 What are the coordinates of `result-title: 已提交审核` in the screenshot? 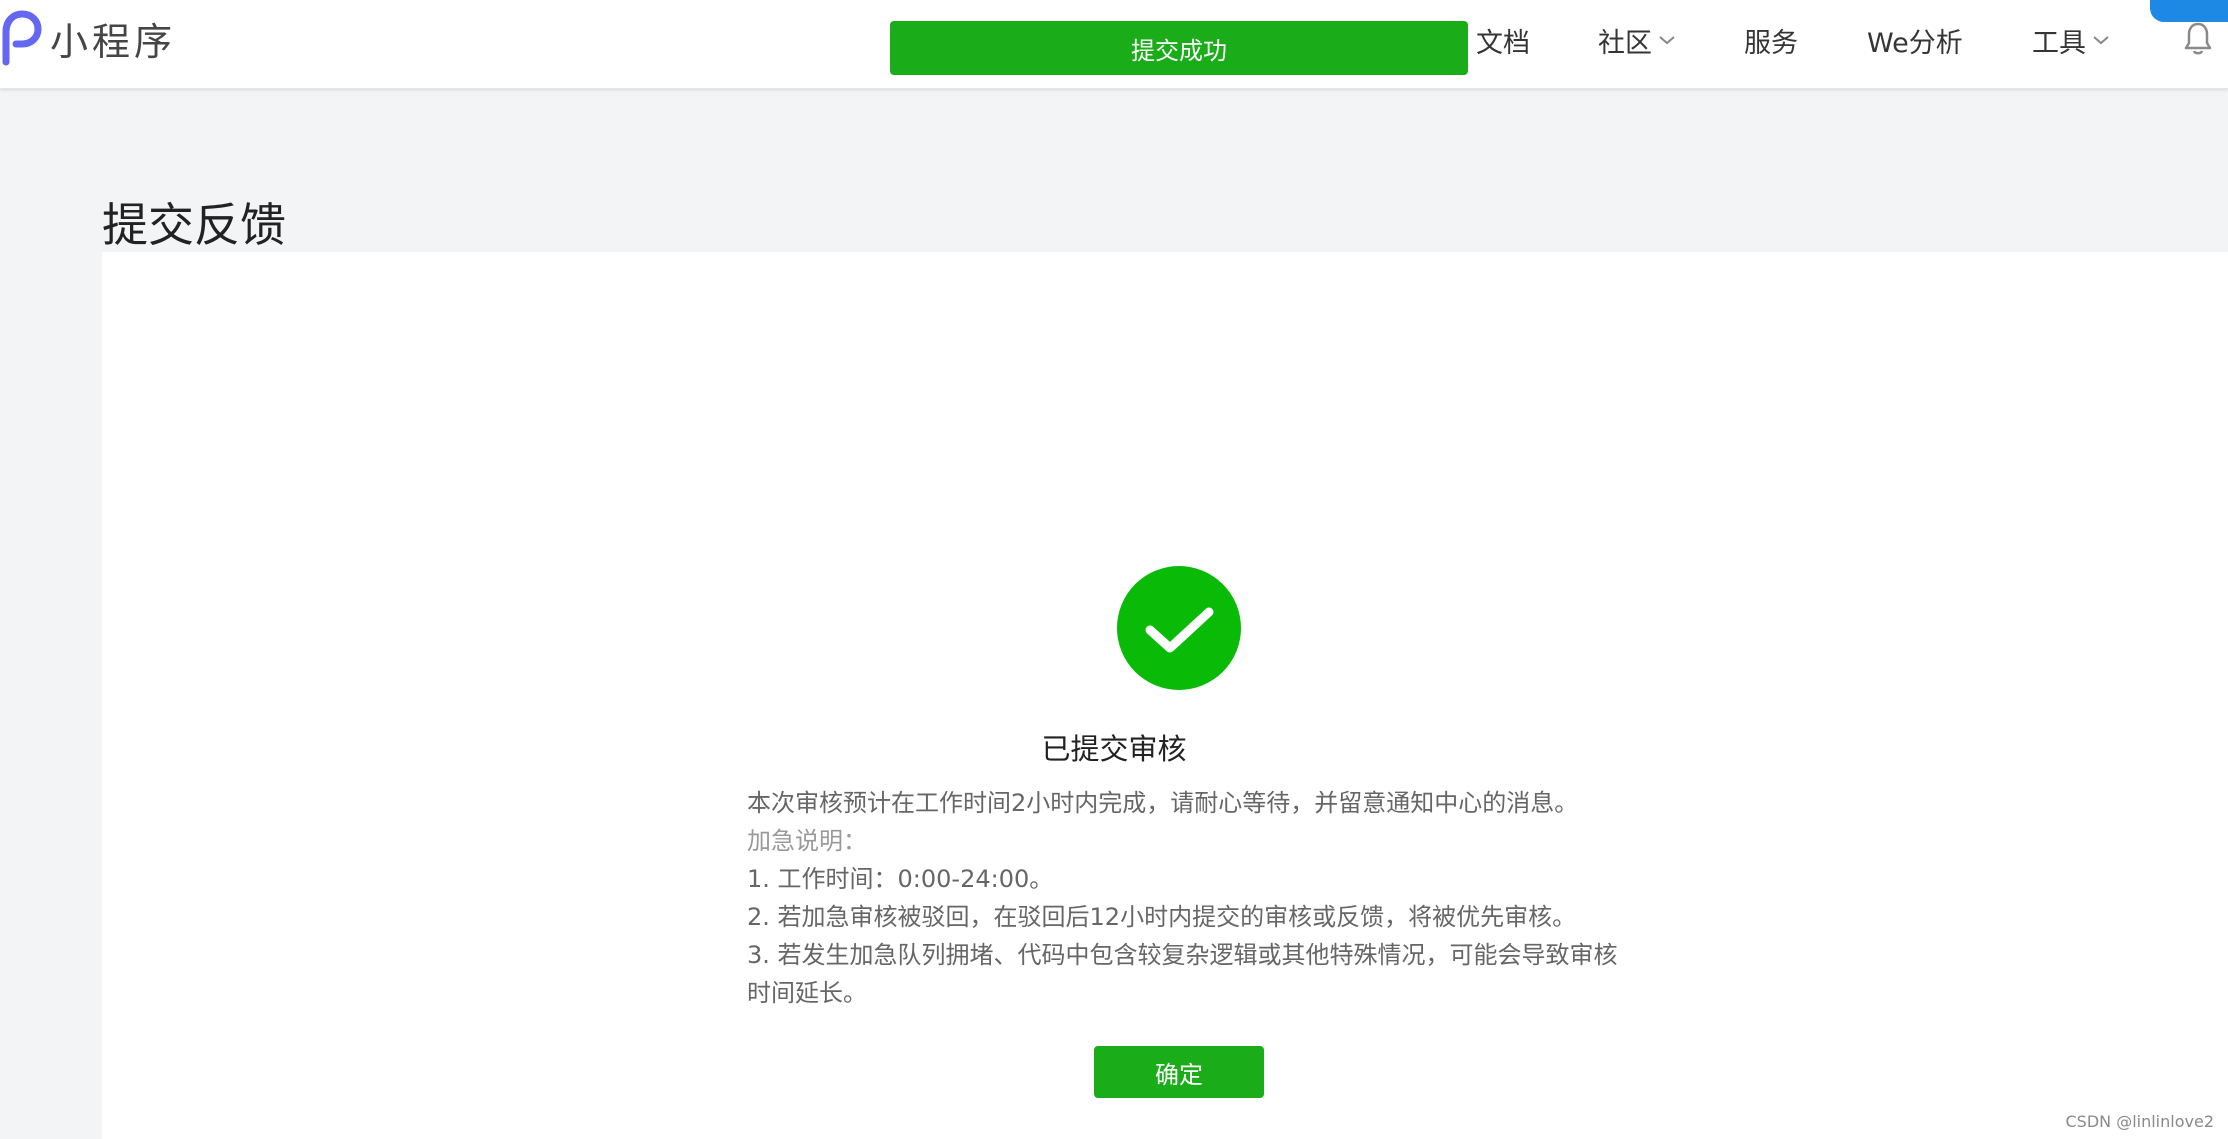 It's located at (1114, 749).